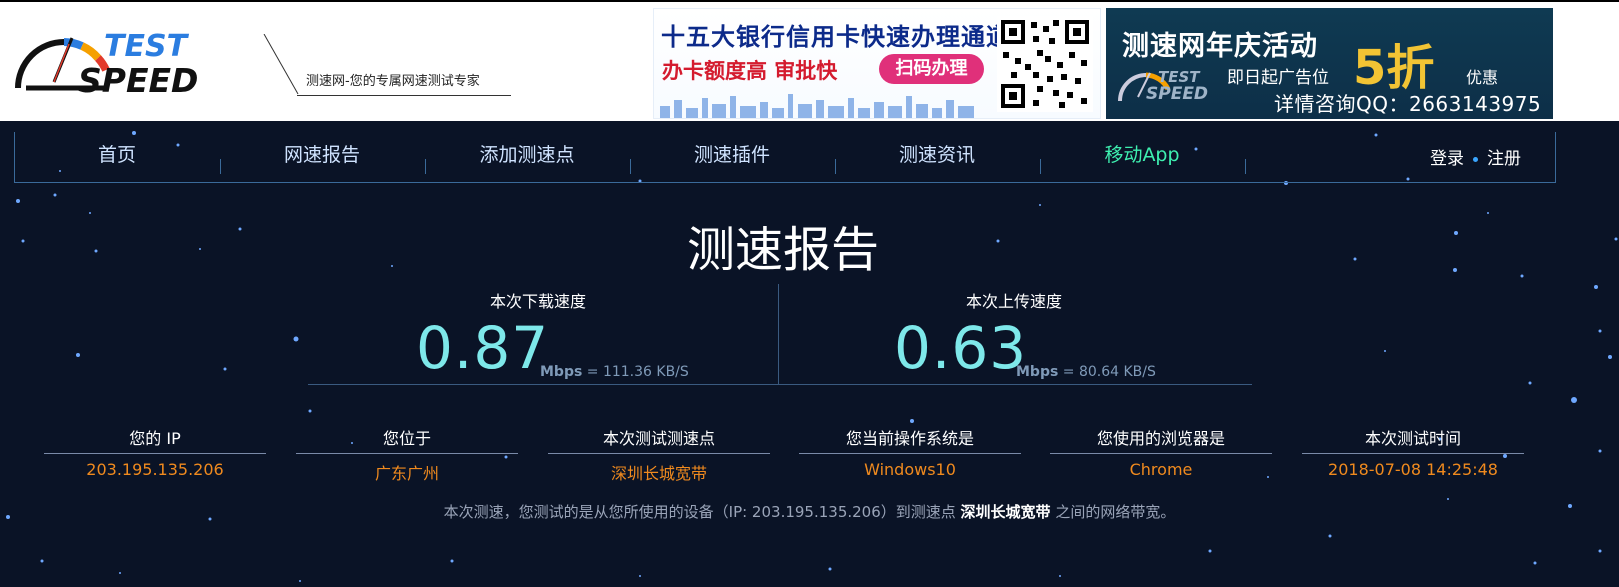  What do you see at coordinates (817, 106) in the screenshot?
I see `city-skyline-icon` at bounding box center [817, 106].